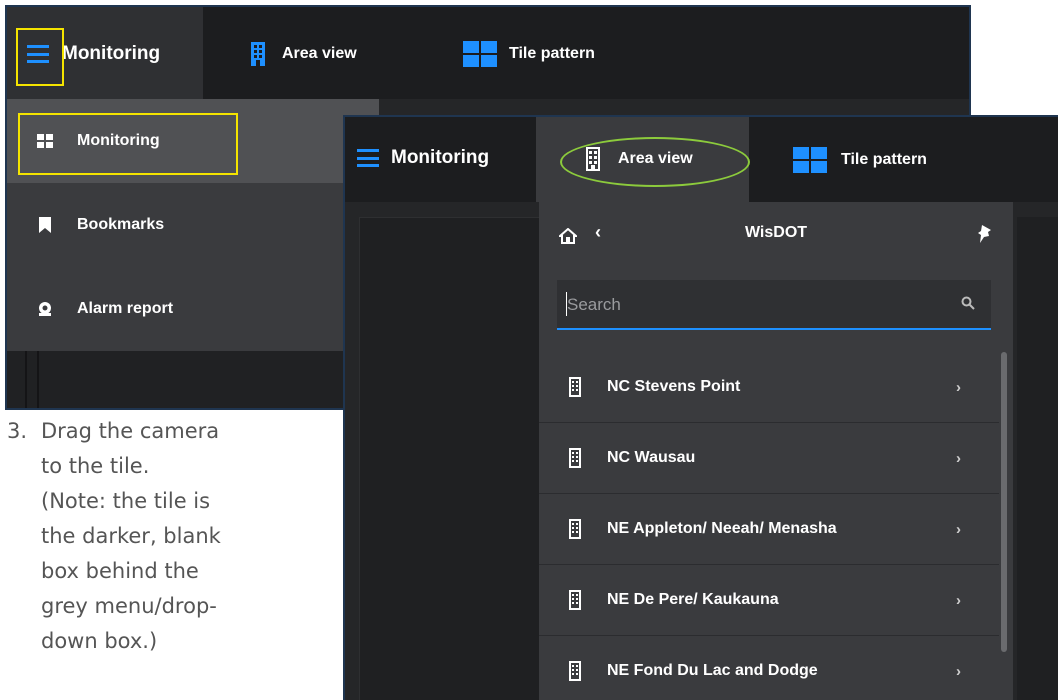  What do you see at coordinates (129, 606) in the screenshot?
I see `instruction-line: grey menu/drop-` at bounding box center [129, 606].